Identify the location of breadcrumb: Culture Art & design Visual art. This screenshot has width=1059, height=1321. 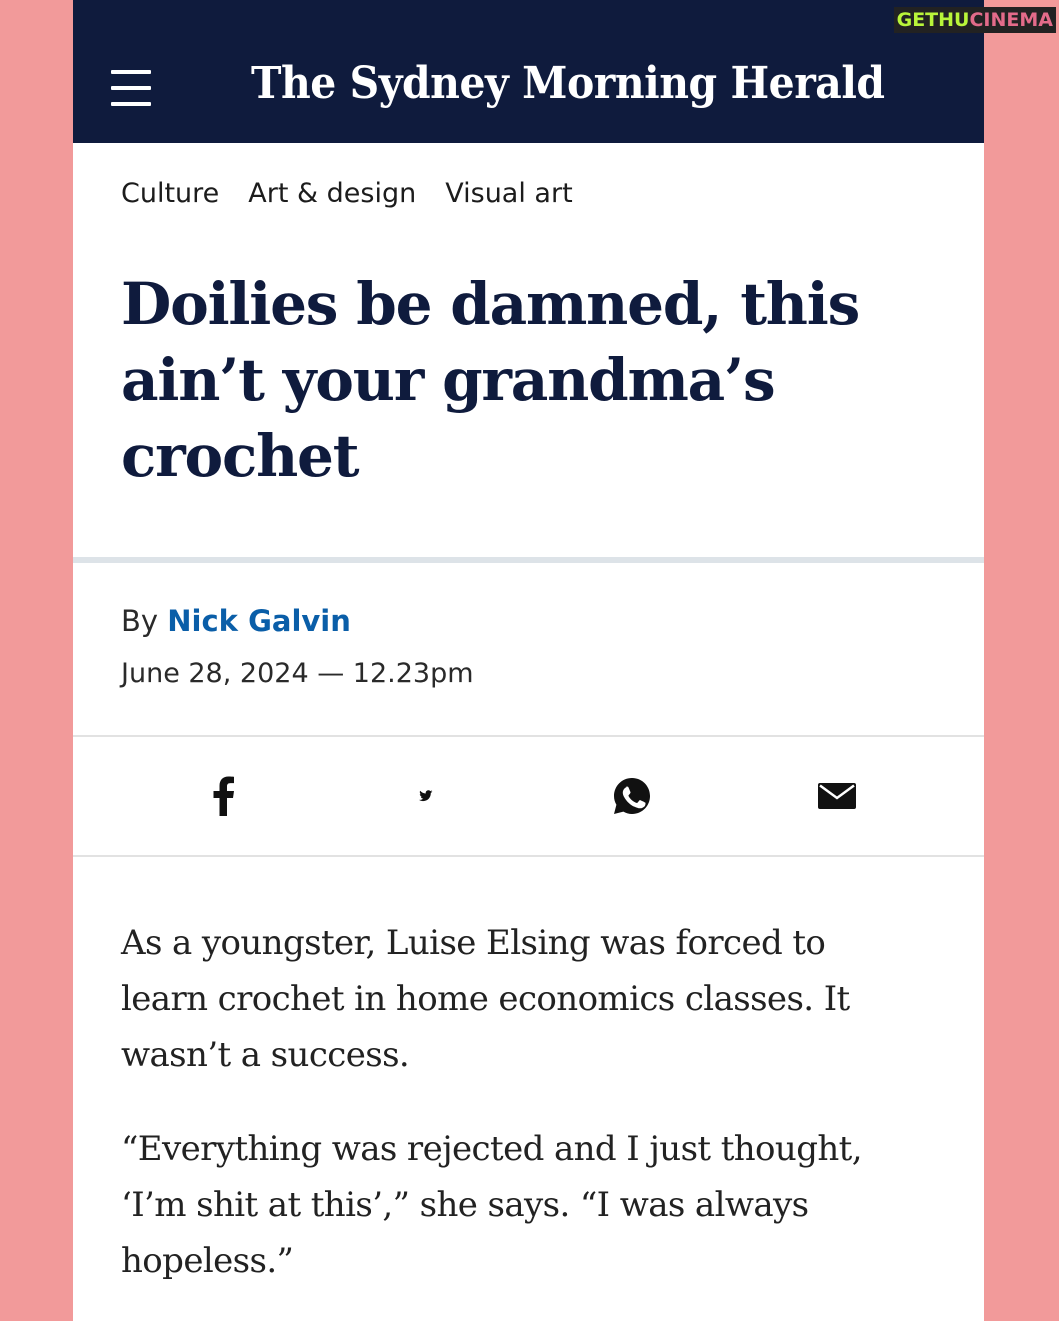
(347, 198).